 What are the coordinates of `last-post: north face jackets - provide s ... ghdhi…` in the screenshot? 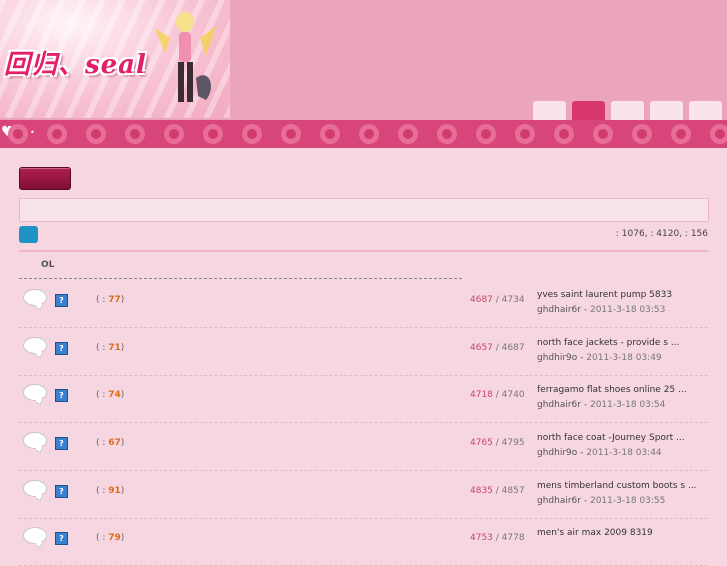 It's located at (608, 349).